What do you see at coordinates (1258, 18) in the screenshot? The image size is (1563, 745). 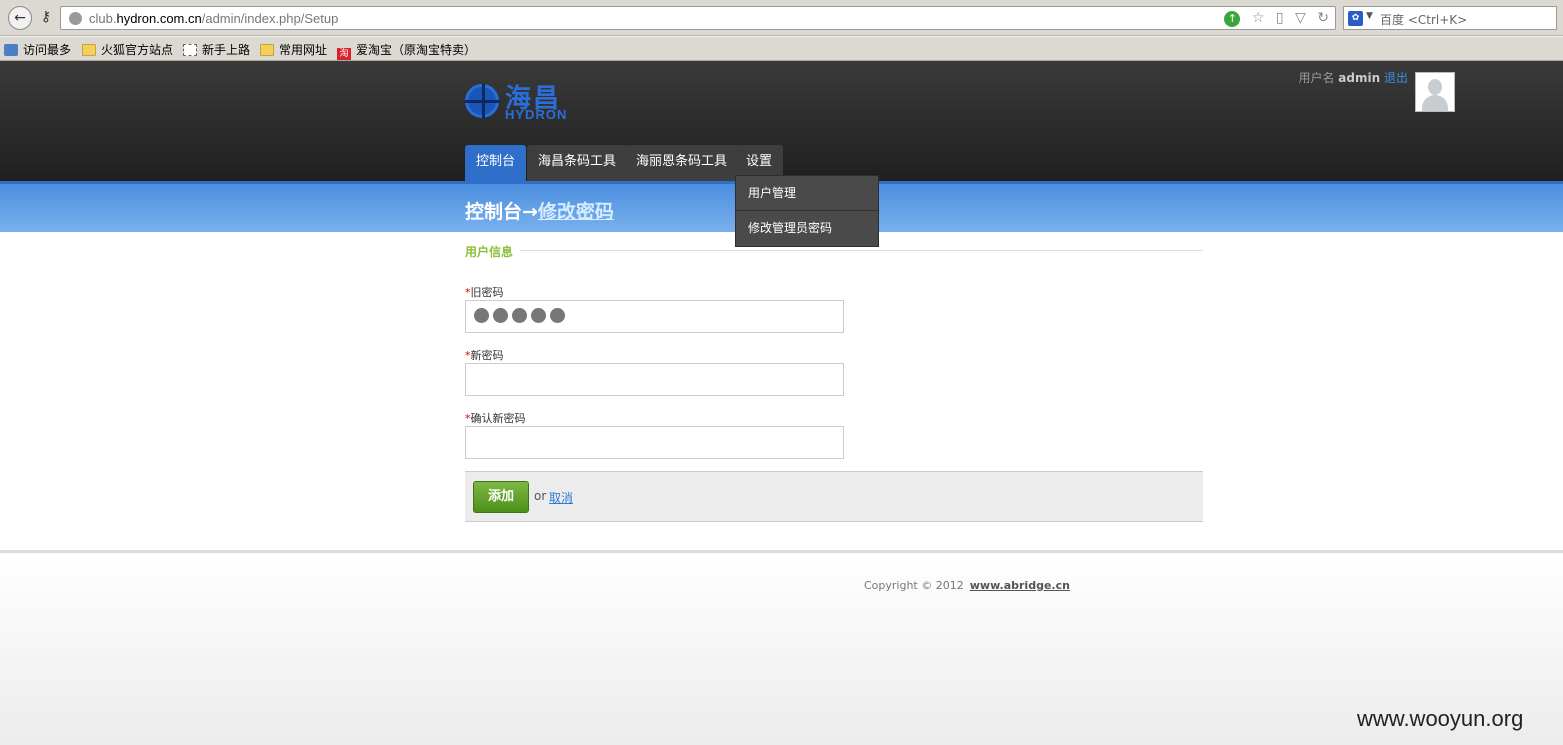 I see `star-icon: ☆` at bounding box center [1258, 18].